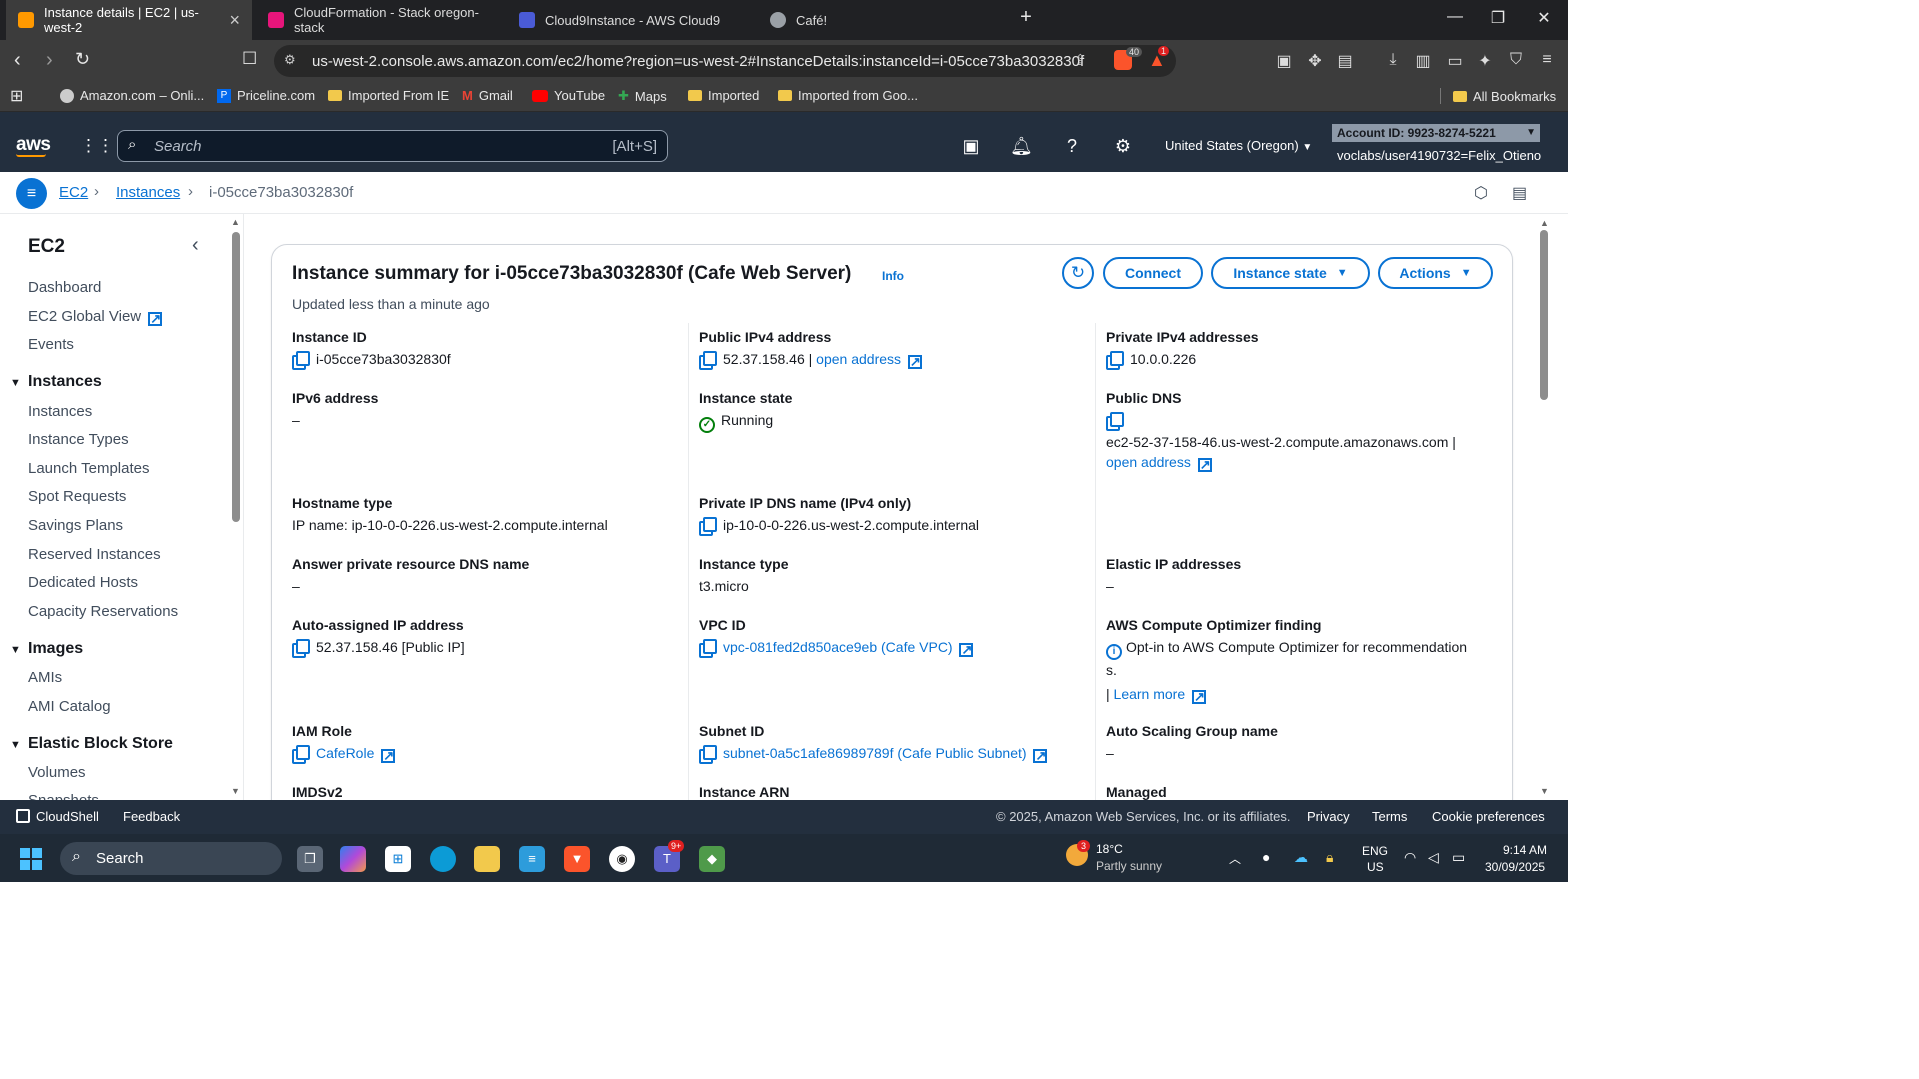 The width and height of the screenshot is (1919, 1079). I want to click on main-scrollbar, so click(1544, 315).